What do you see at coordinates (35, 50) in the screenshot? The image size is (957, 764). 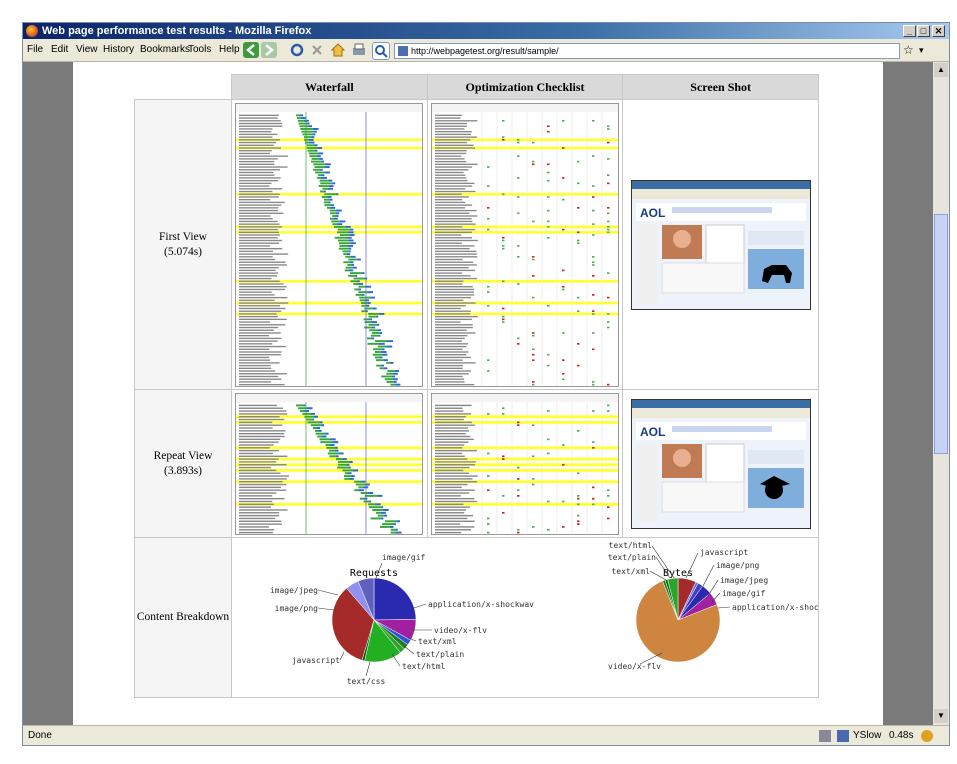 I see `menu-file: File` at bounding box center [35, 50].